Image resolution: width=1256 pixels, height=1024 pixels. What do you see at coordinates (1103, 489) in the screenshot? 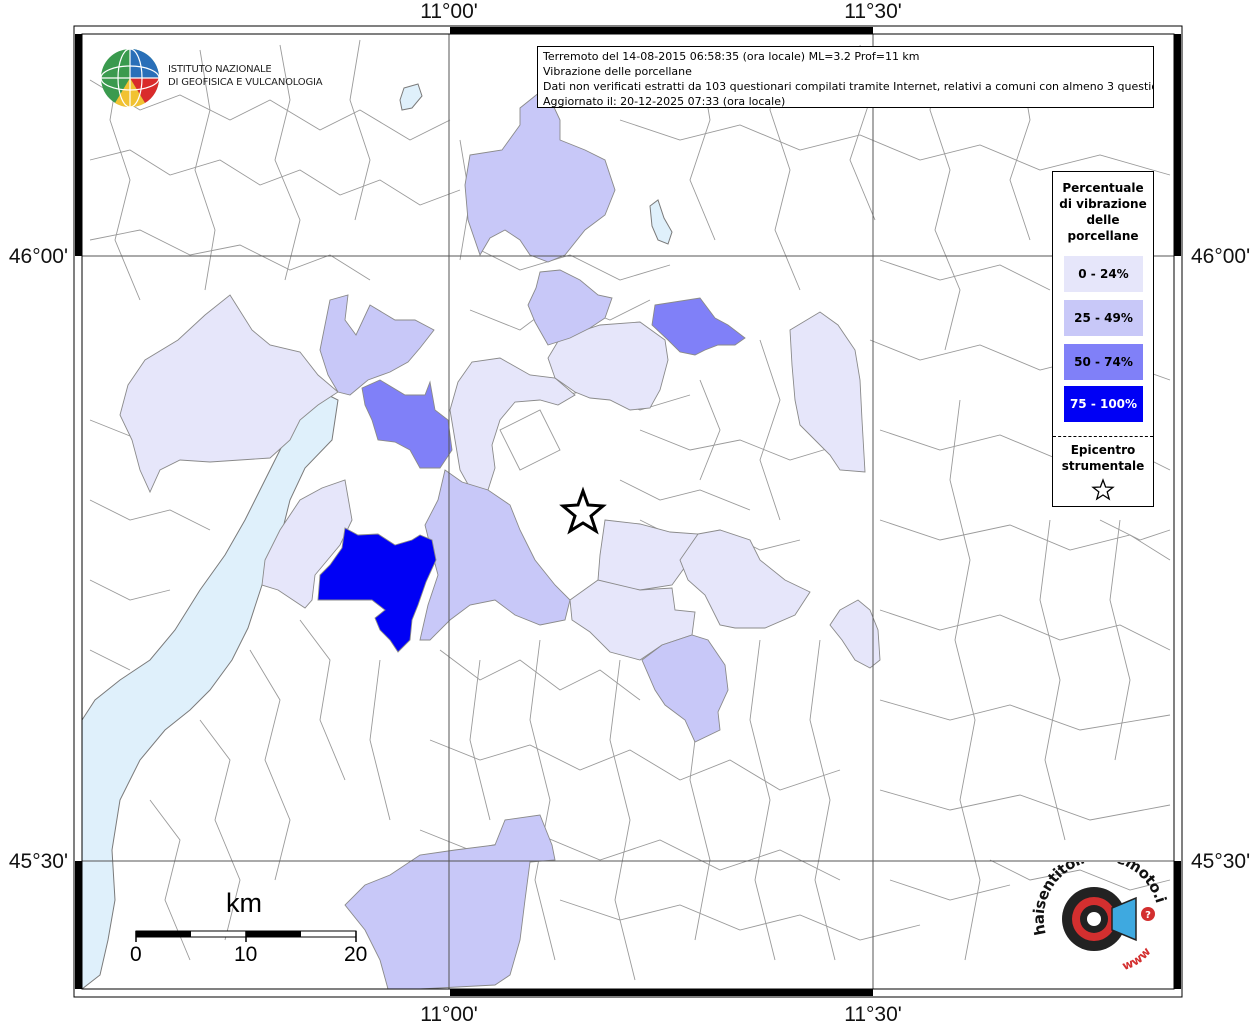
I see `star-icon` at bounding box center [1103, 489].